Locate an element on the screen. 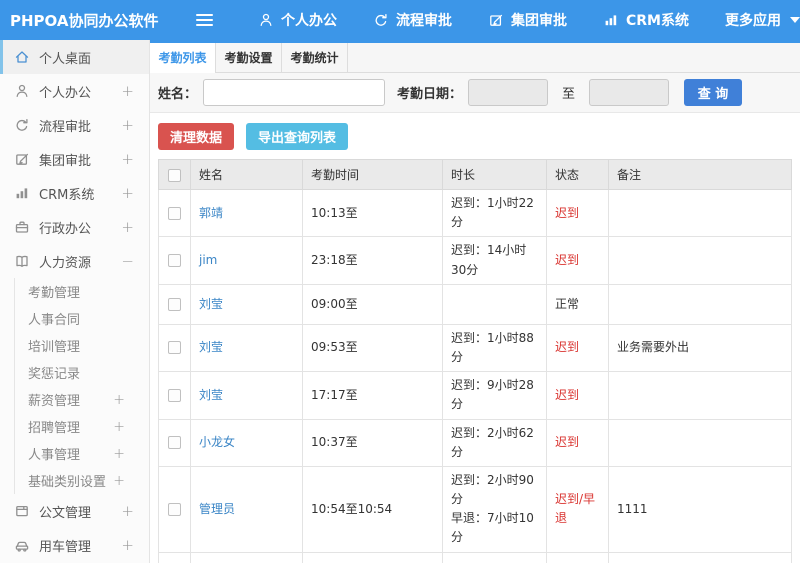 This screenshot has width=800, height=563. sidebar-item: 用车管理 + is located at coordinates (74, 545).